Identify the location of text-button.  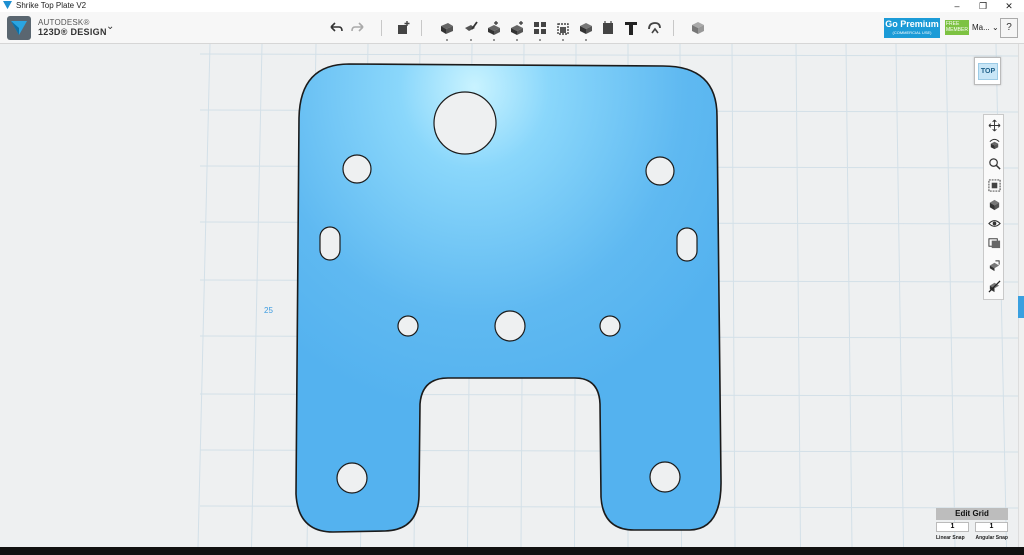
(631, 28).